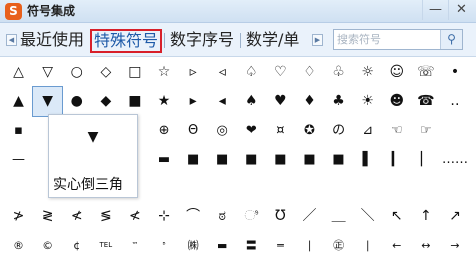 This screenshot has height=265, width=476. I want to click on search-input, so click(387, 39).